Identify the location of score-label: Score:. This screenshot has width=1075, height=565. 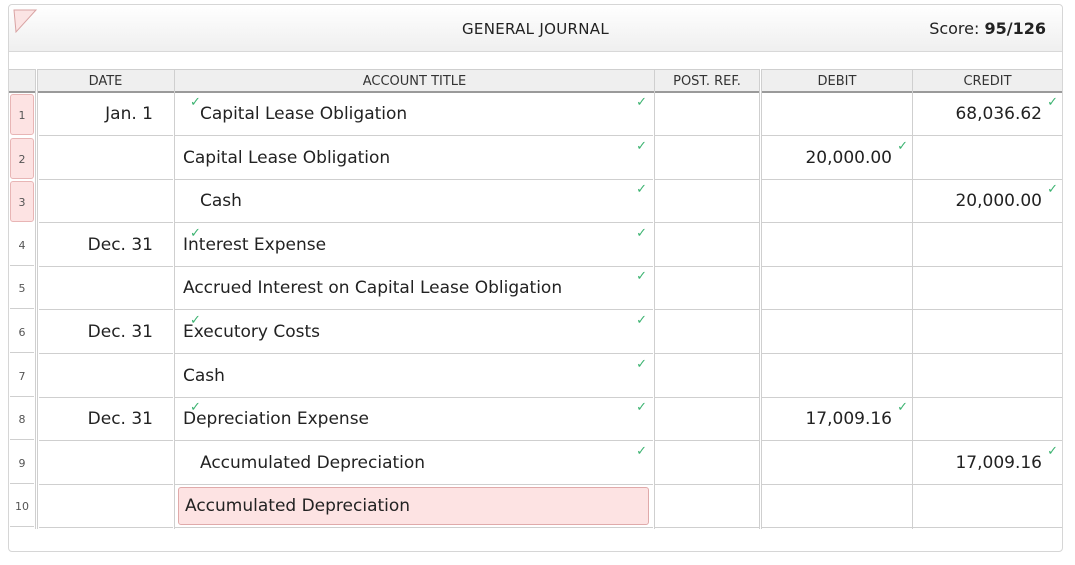
(954, 28).